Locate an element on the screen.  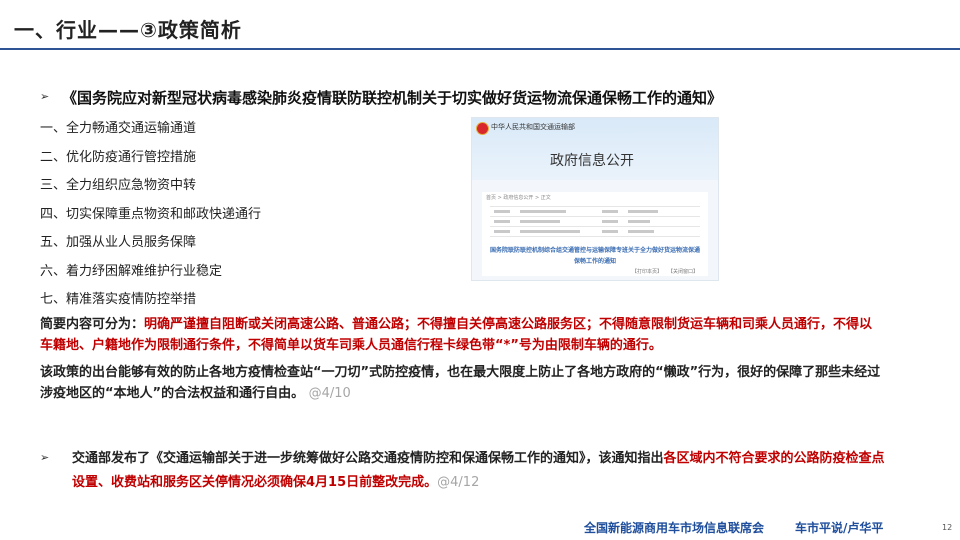
notice-date: @4/12 is located at coordinates (458, 482).